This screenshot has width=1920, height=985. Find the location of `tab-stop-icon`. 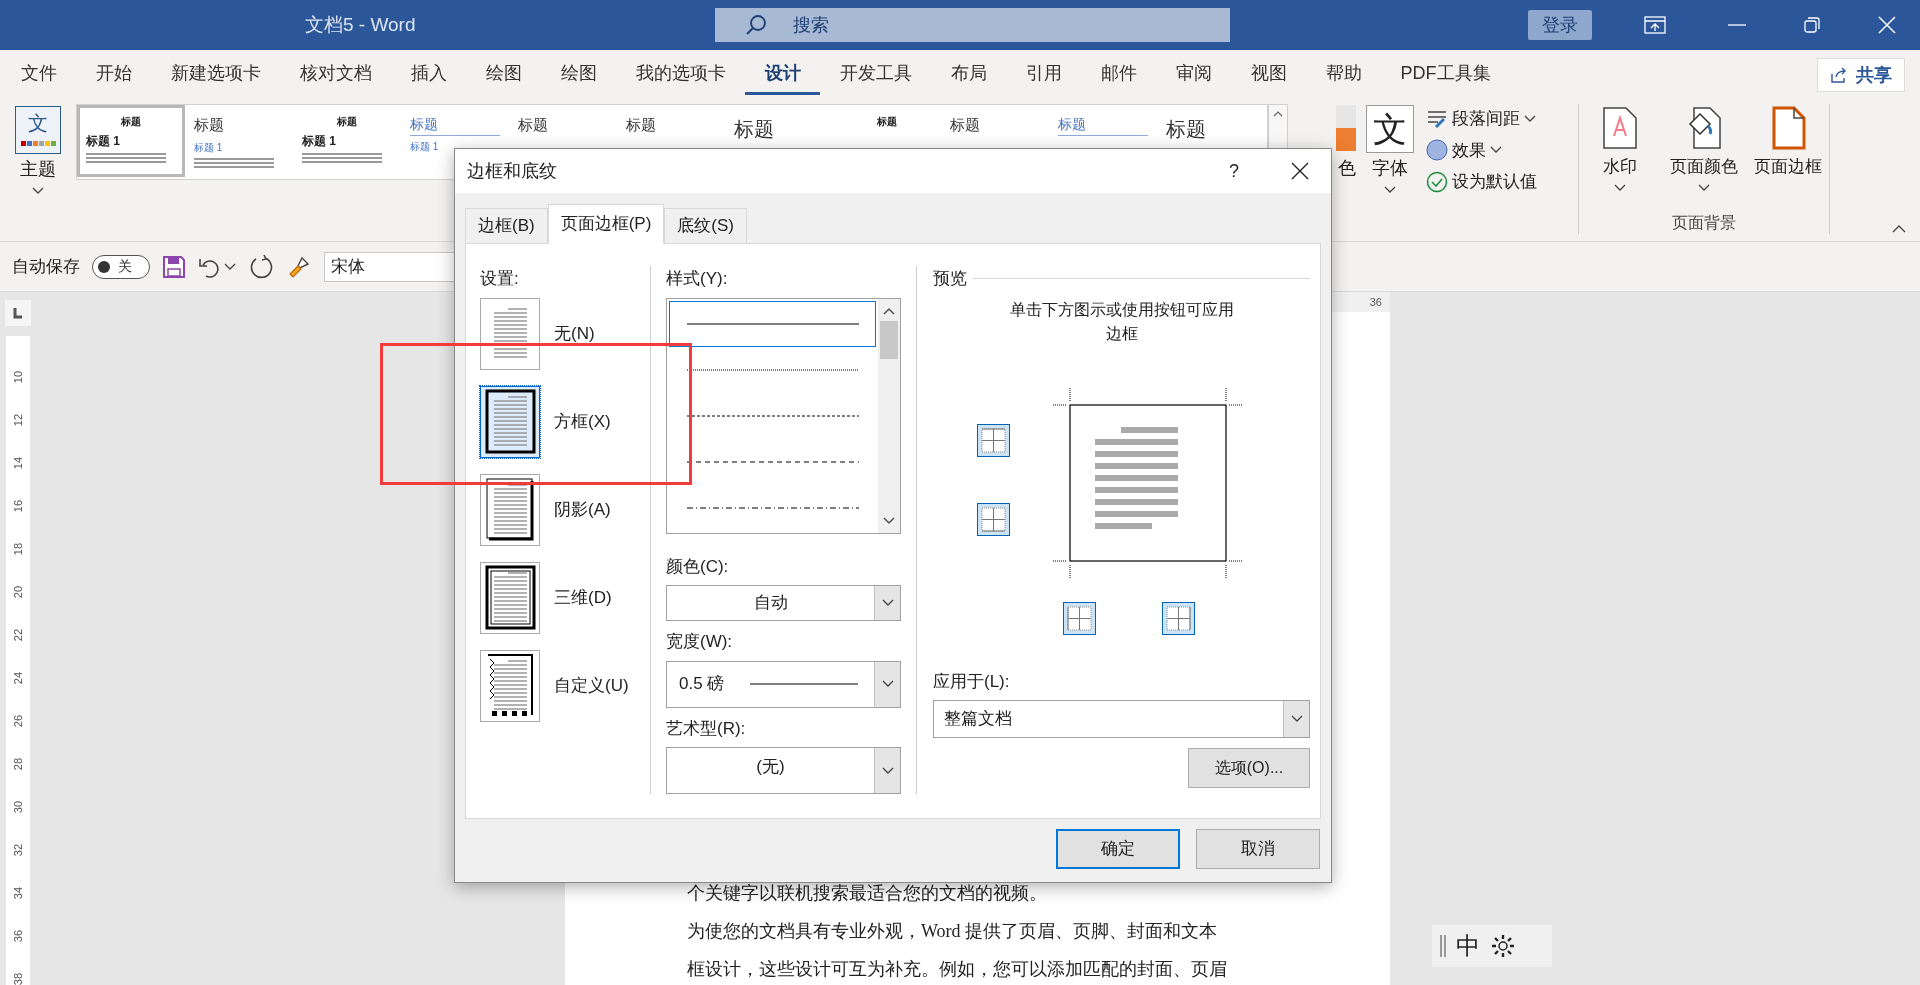

tab-stop-icon is located at coordinates (18, 313).